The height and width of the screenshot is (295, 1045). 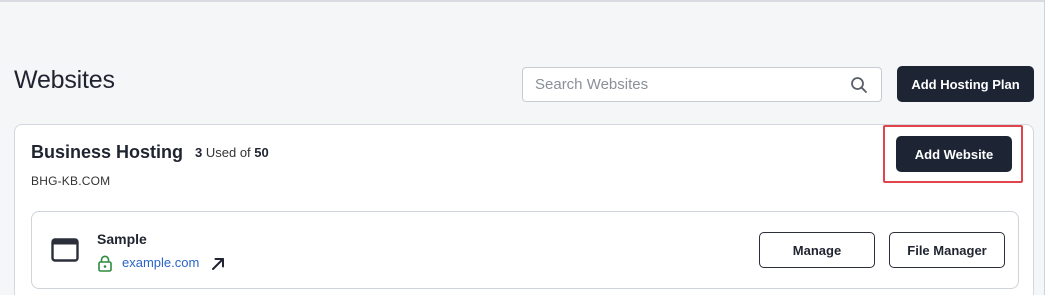 I want to click on file-manager-button: File Manager, so click(x=947, y=250).